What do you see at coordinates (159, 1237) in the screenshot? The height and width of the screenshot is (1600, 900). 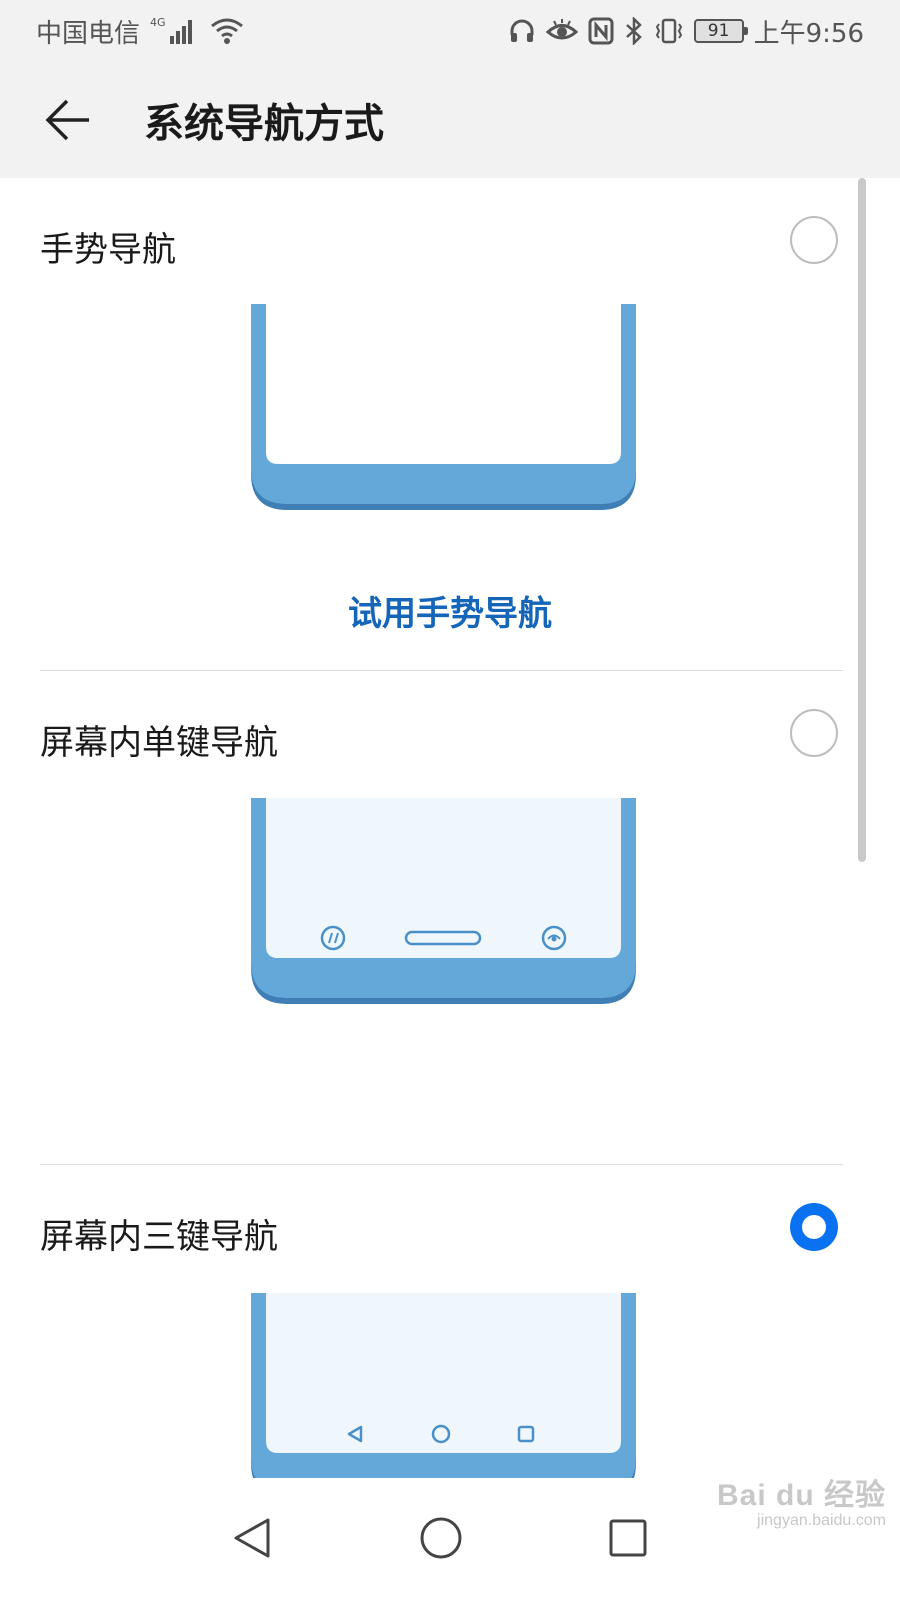 I see `option-title: 屏幕内三键导航` at bounding box center [159, 1237].